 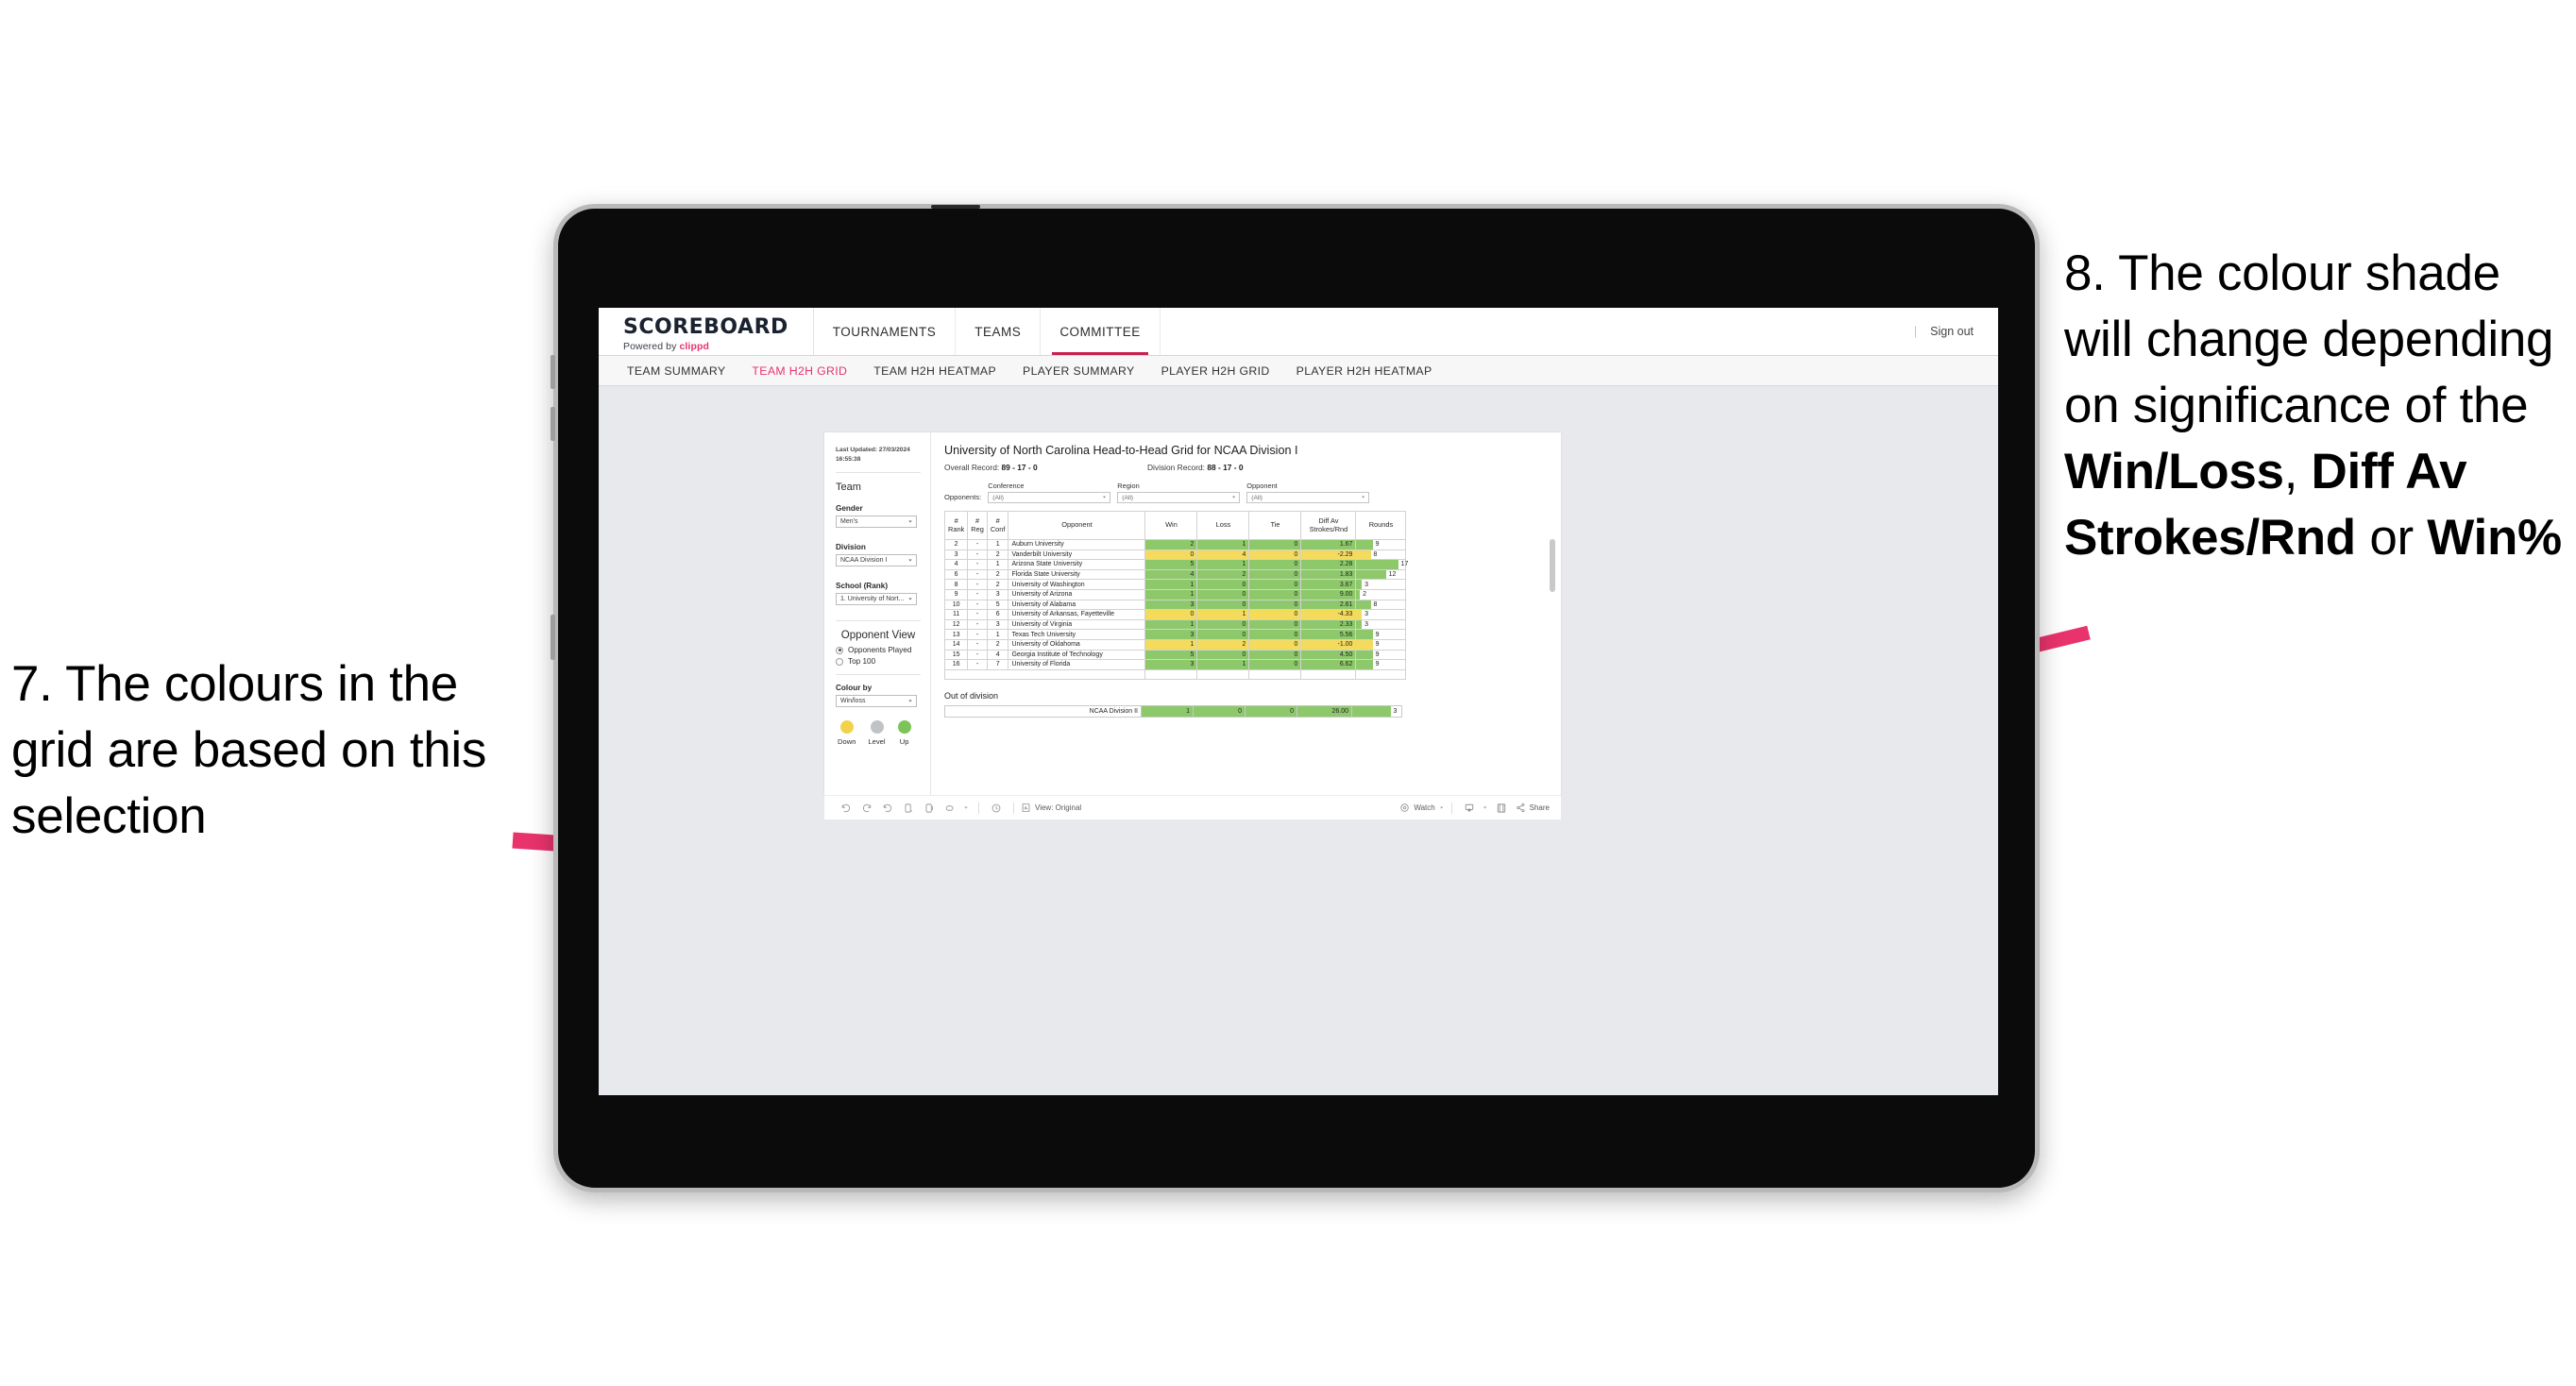 I want to click on subnav-item-player-h2h-heatmap: PLAYER H2H HEATMAP, so click(x=1364, y=371).